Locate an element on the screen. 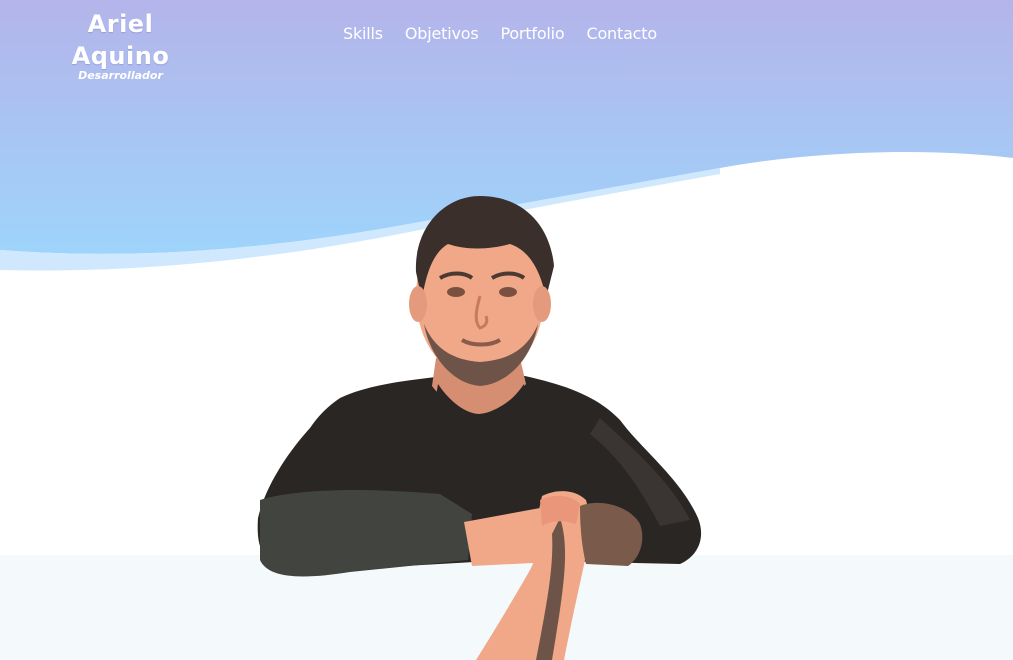  nav-link-objetivos: Objetivos is located at coordinates (442, 34).